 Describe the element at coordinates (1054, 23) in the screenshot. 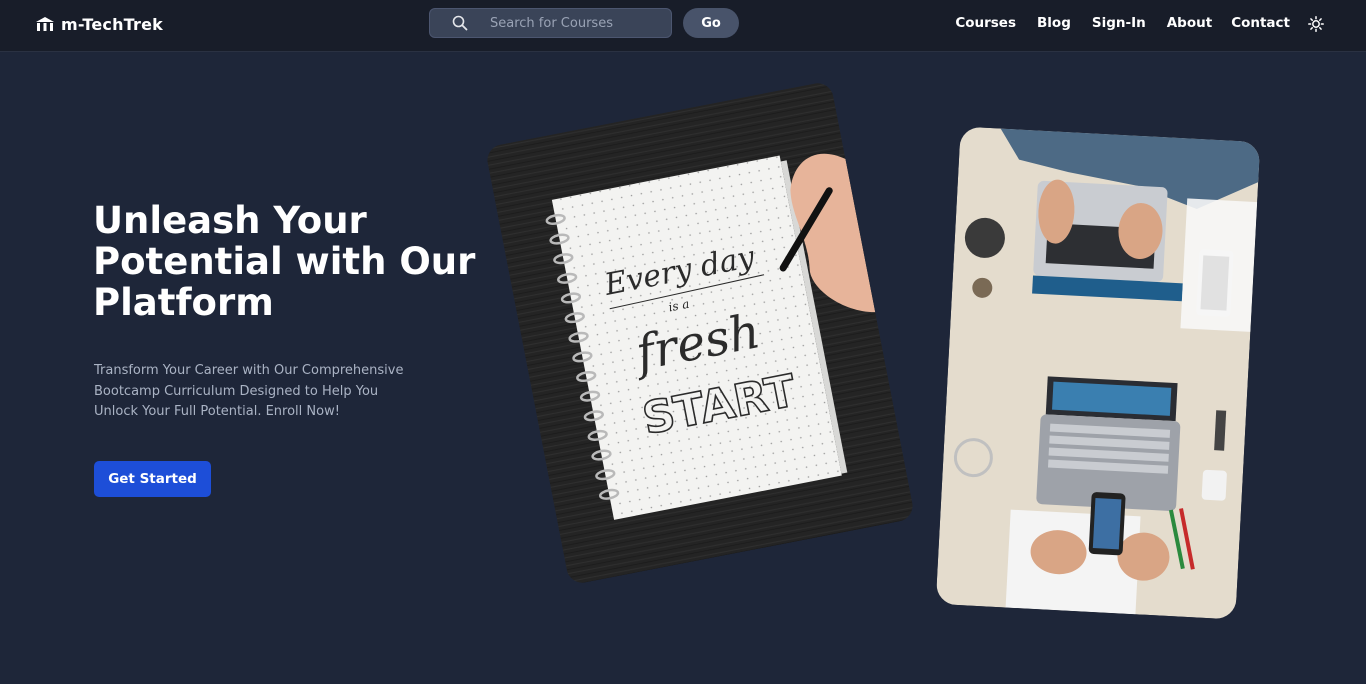

I see `nav-link-blog: Blog` at that location.